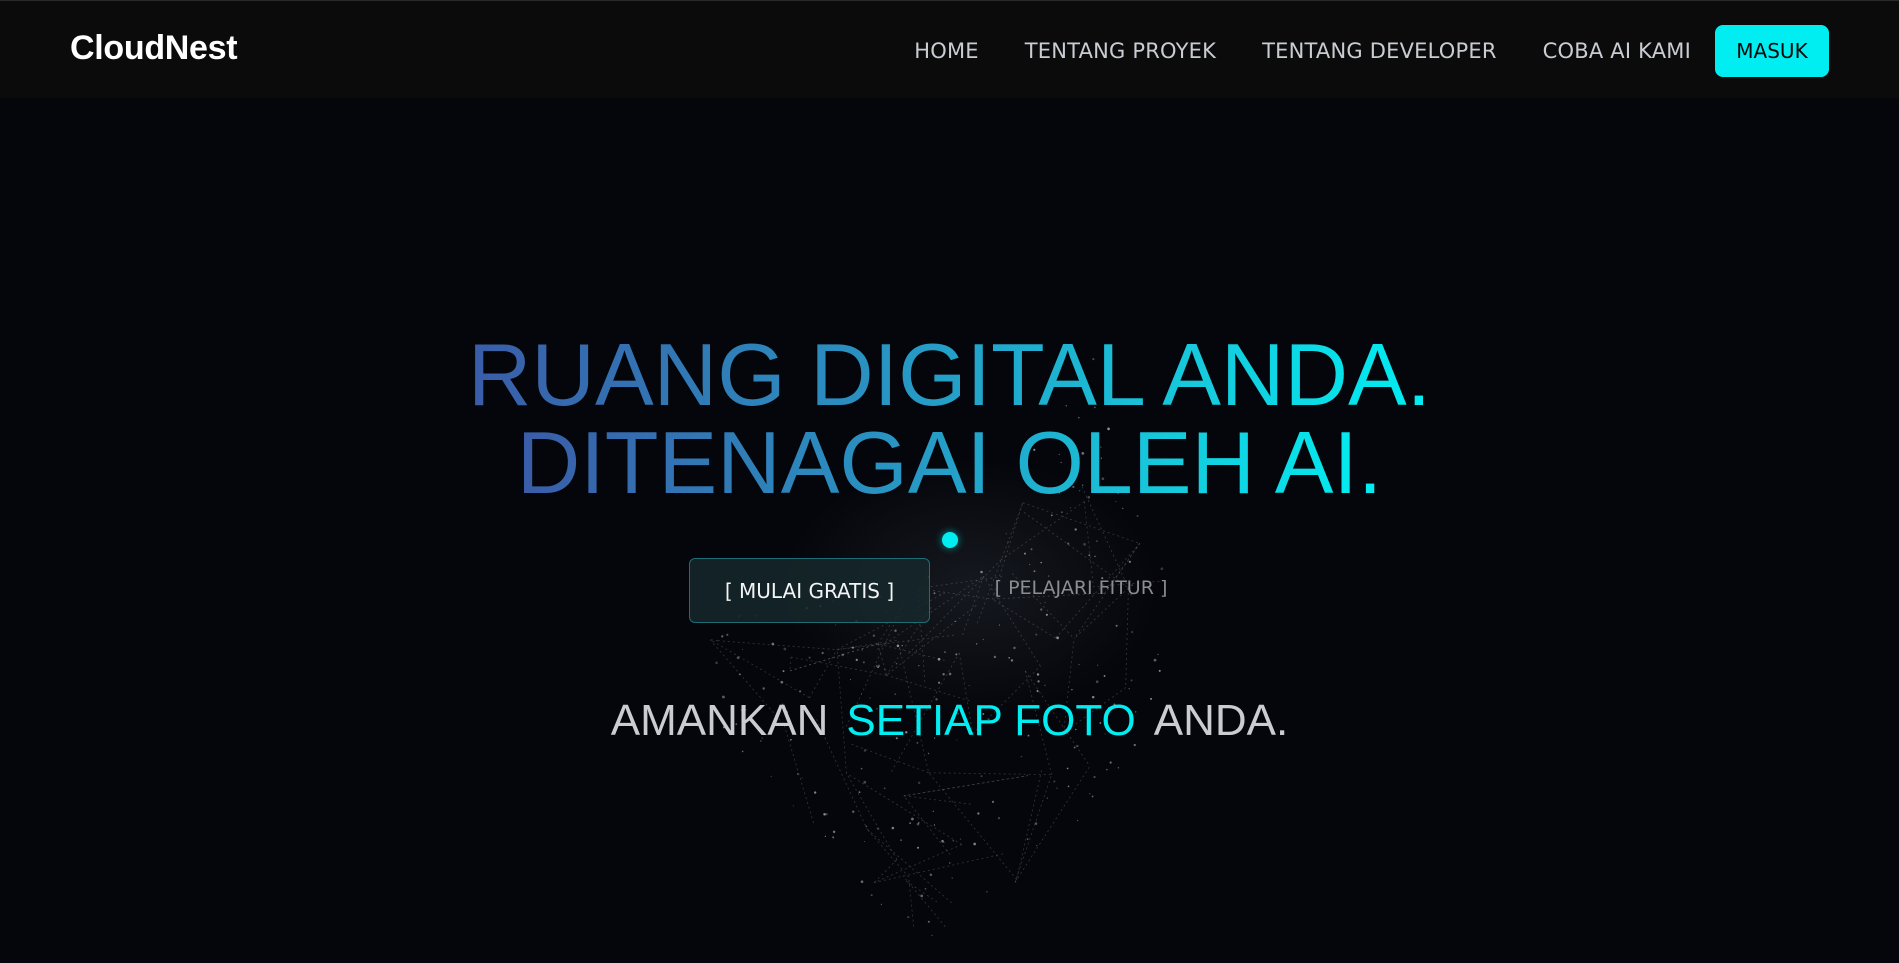 The width and height of the screenshot is (1899, 963). I want to click on nav-link-home: HOME, so click(946, 51).